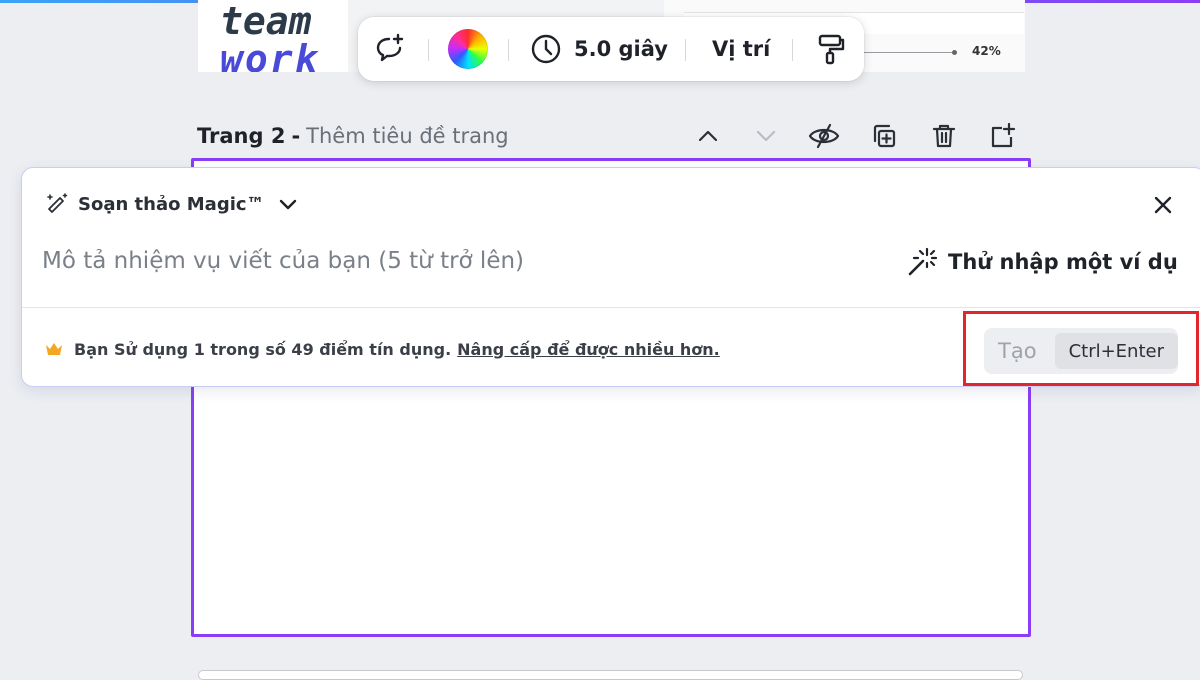 This screenshot has width=1200, height=680. I want to click on move-page-down-button, so click(766, 136).